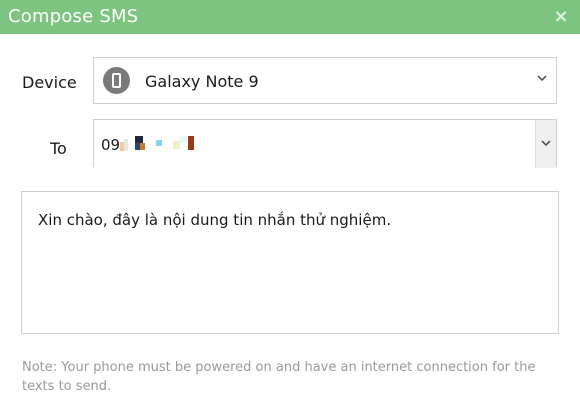  What do you see at coordinates (49, 82) in the screenshot?
I see `device-label: Device` at bounding box center [49, 82].